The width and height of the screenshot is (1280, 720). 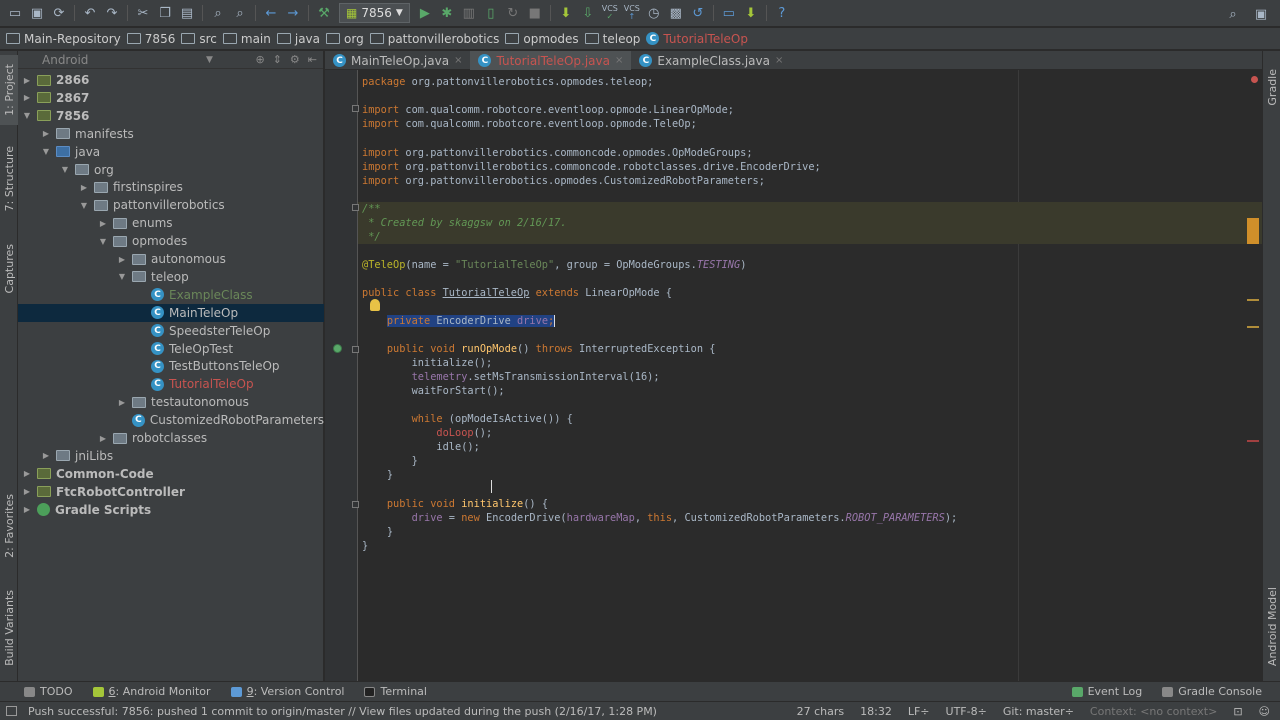 I want to click on error-indicator-icon, so click(x=1254, y=79).